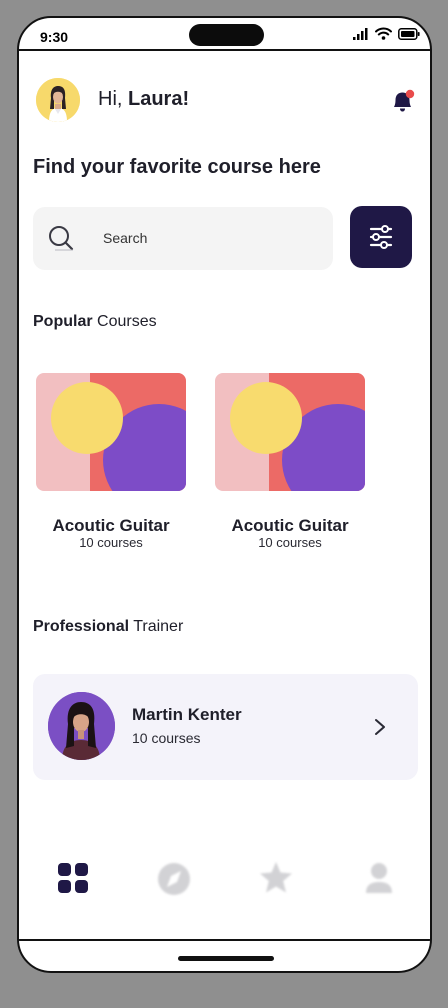 Image resolution: width=448 pixels, height=1008 pixels. I want to click on sliders-icon, so click(381, 237).